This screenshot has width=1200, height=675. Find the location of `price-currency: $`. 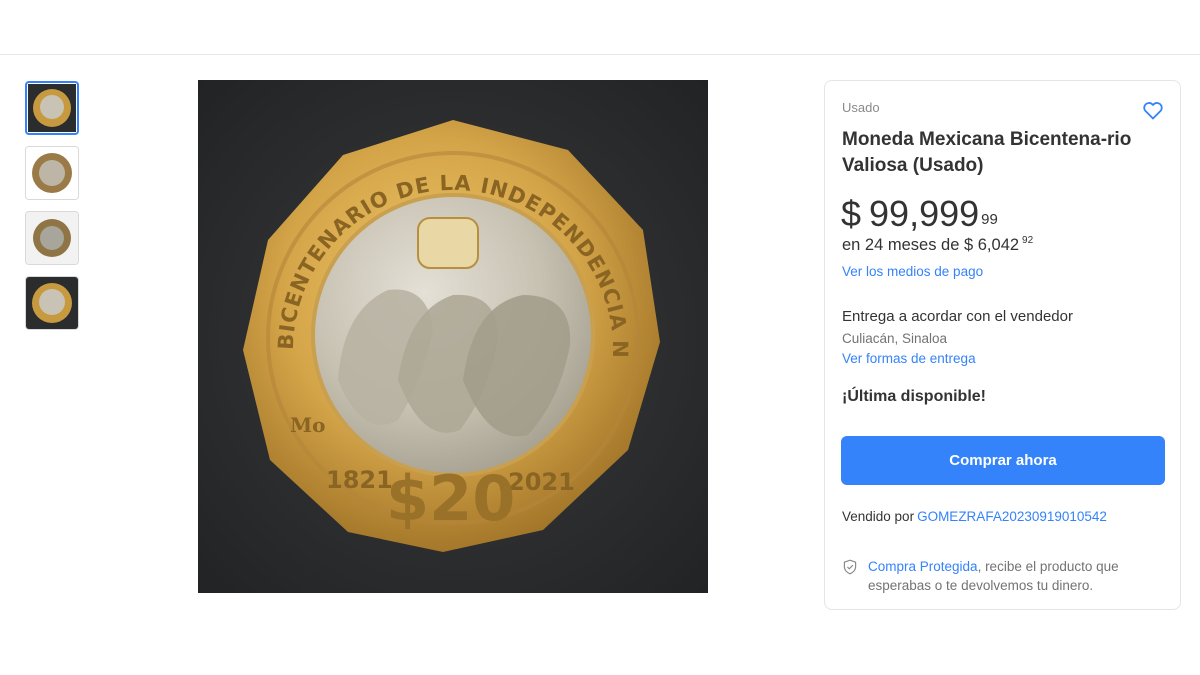

price-currency: $ is located at coordinates (851, 213).